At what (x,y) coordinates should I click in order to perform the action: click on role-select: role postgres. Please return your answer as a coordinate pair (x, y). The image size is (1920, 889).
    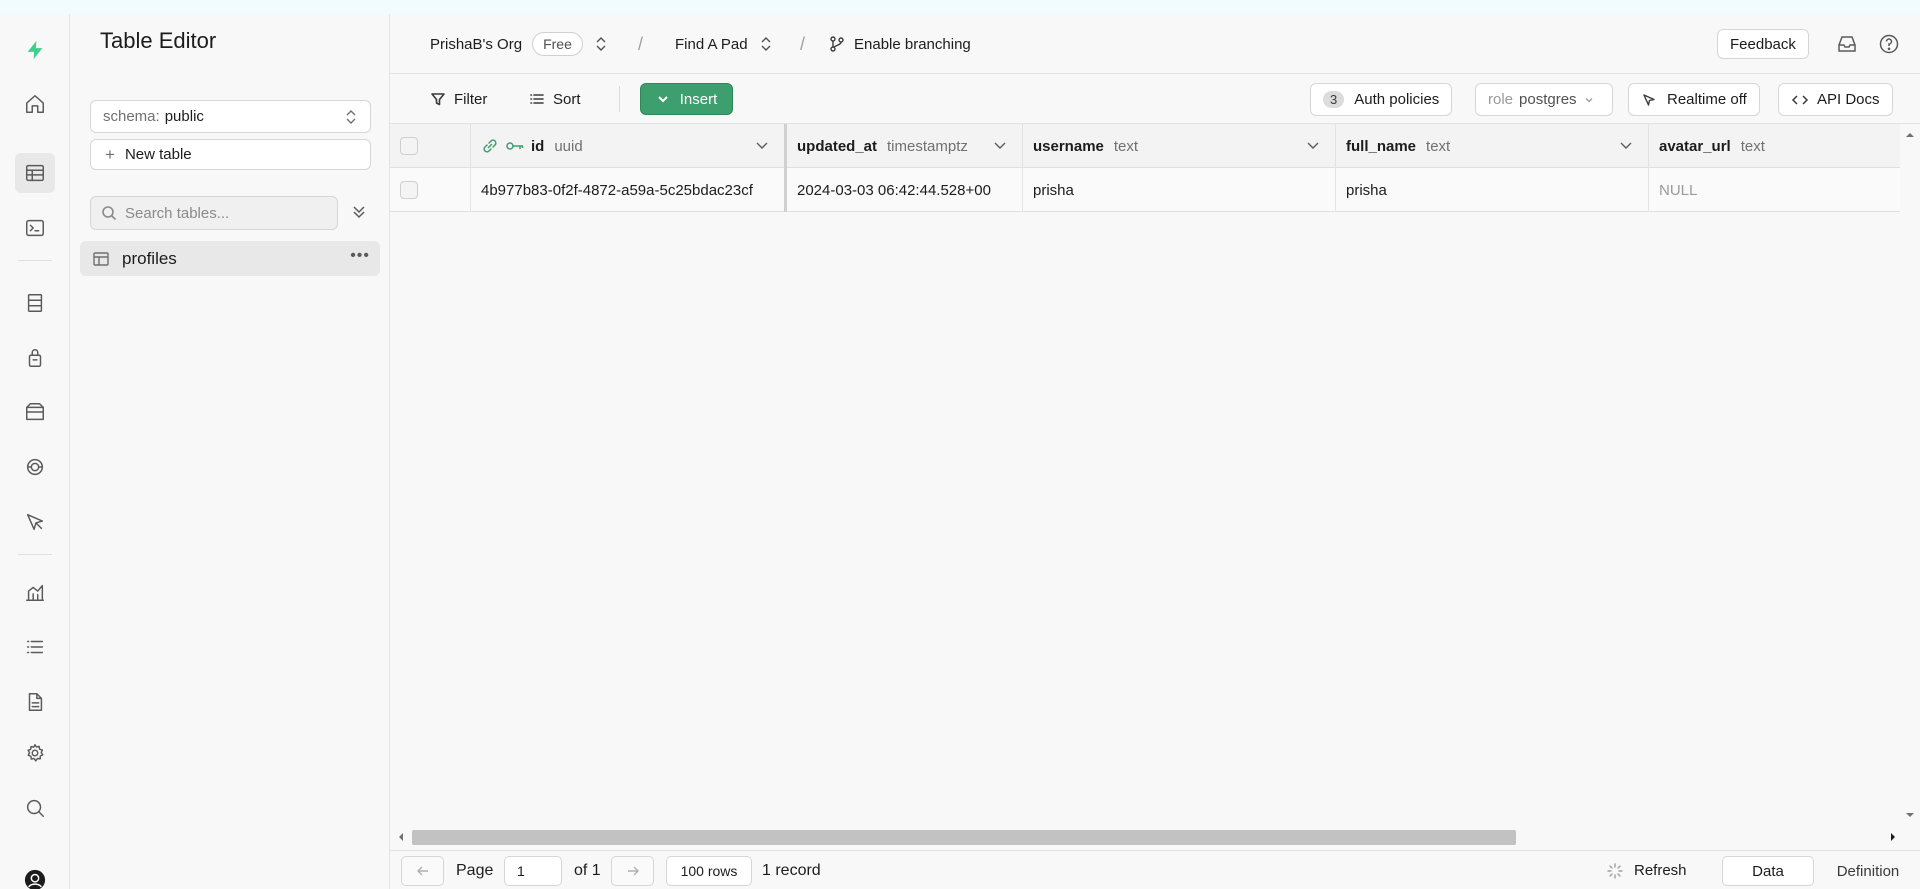
    Looking at the image, I should click on (1544, 99).